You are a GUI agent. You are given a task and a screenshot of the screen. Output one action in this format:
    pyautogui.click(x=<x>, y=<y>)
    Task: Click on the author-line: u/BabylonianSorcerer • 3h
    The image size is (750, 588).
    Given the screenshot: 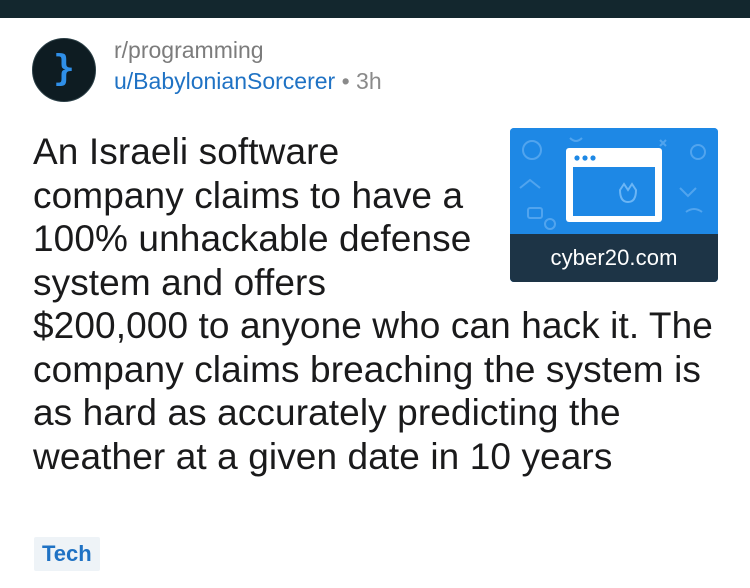 What is the action you would take?
    pyautogui.click(x=248, y=81)
    